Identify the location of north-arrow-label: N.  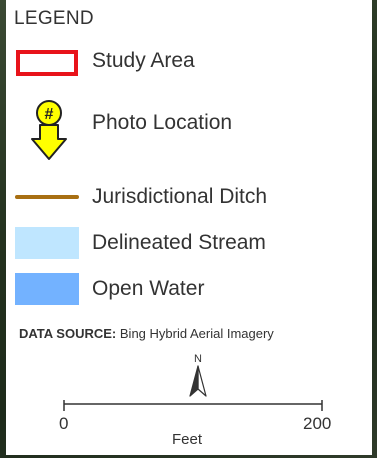
(198, 359).